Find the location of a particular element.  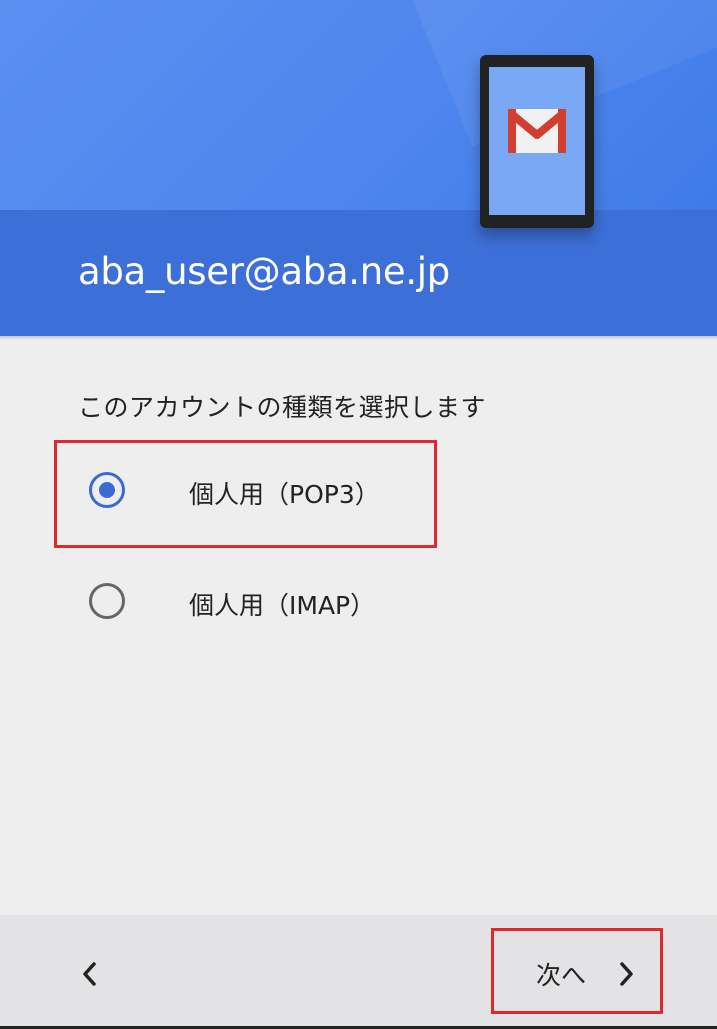

account-type-prompt: このアカウントの種類を選択します is located at coordinates (282, 407).